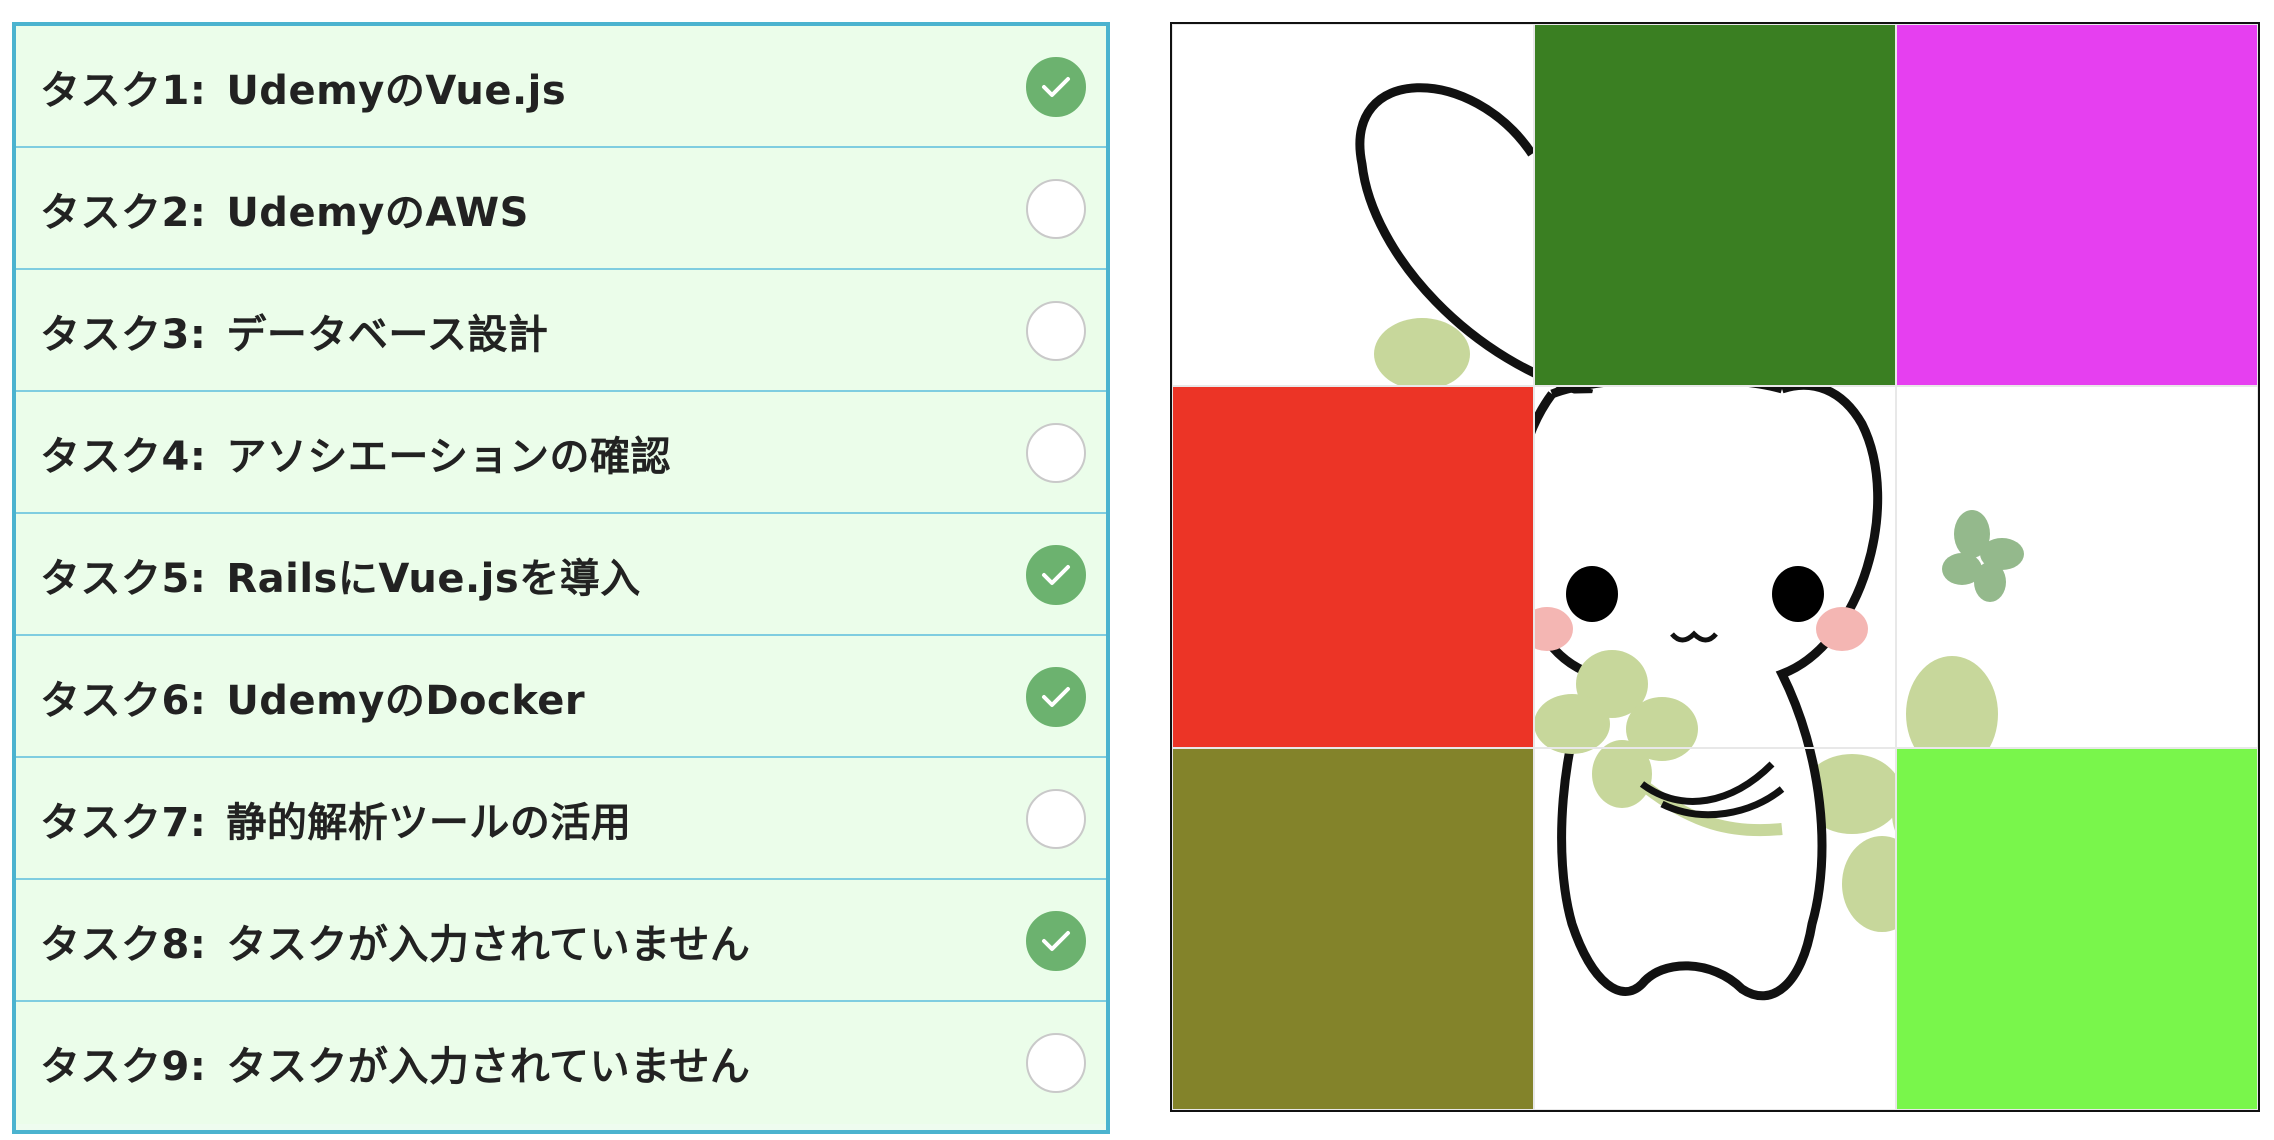 This screenshot has width=2274, height=1140. I want to click on task-label: タスク2: UdemyのAWS, so click(284, 209).